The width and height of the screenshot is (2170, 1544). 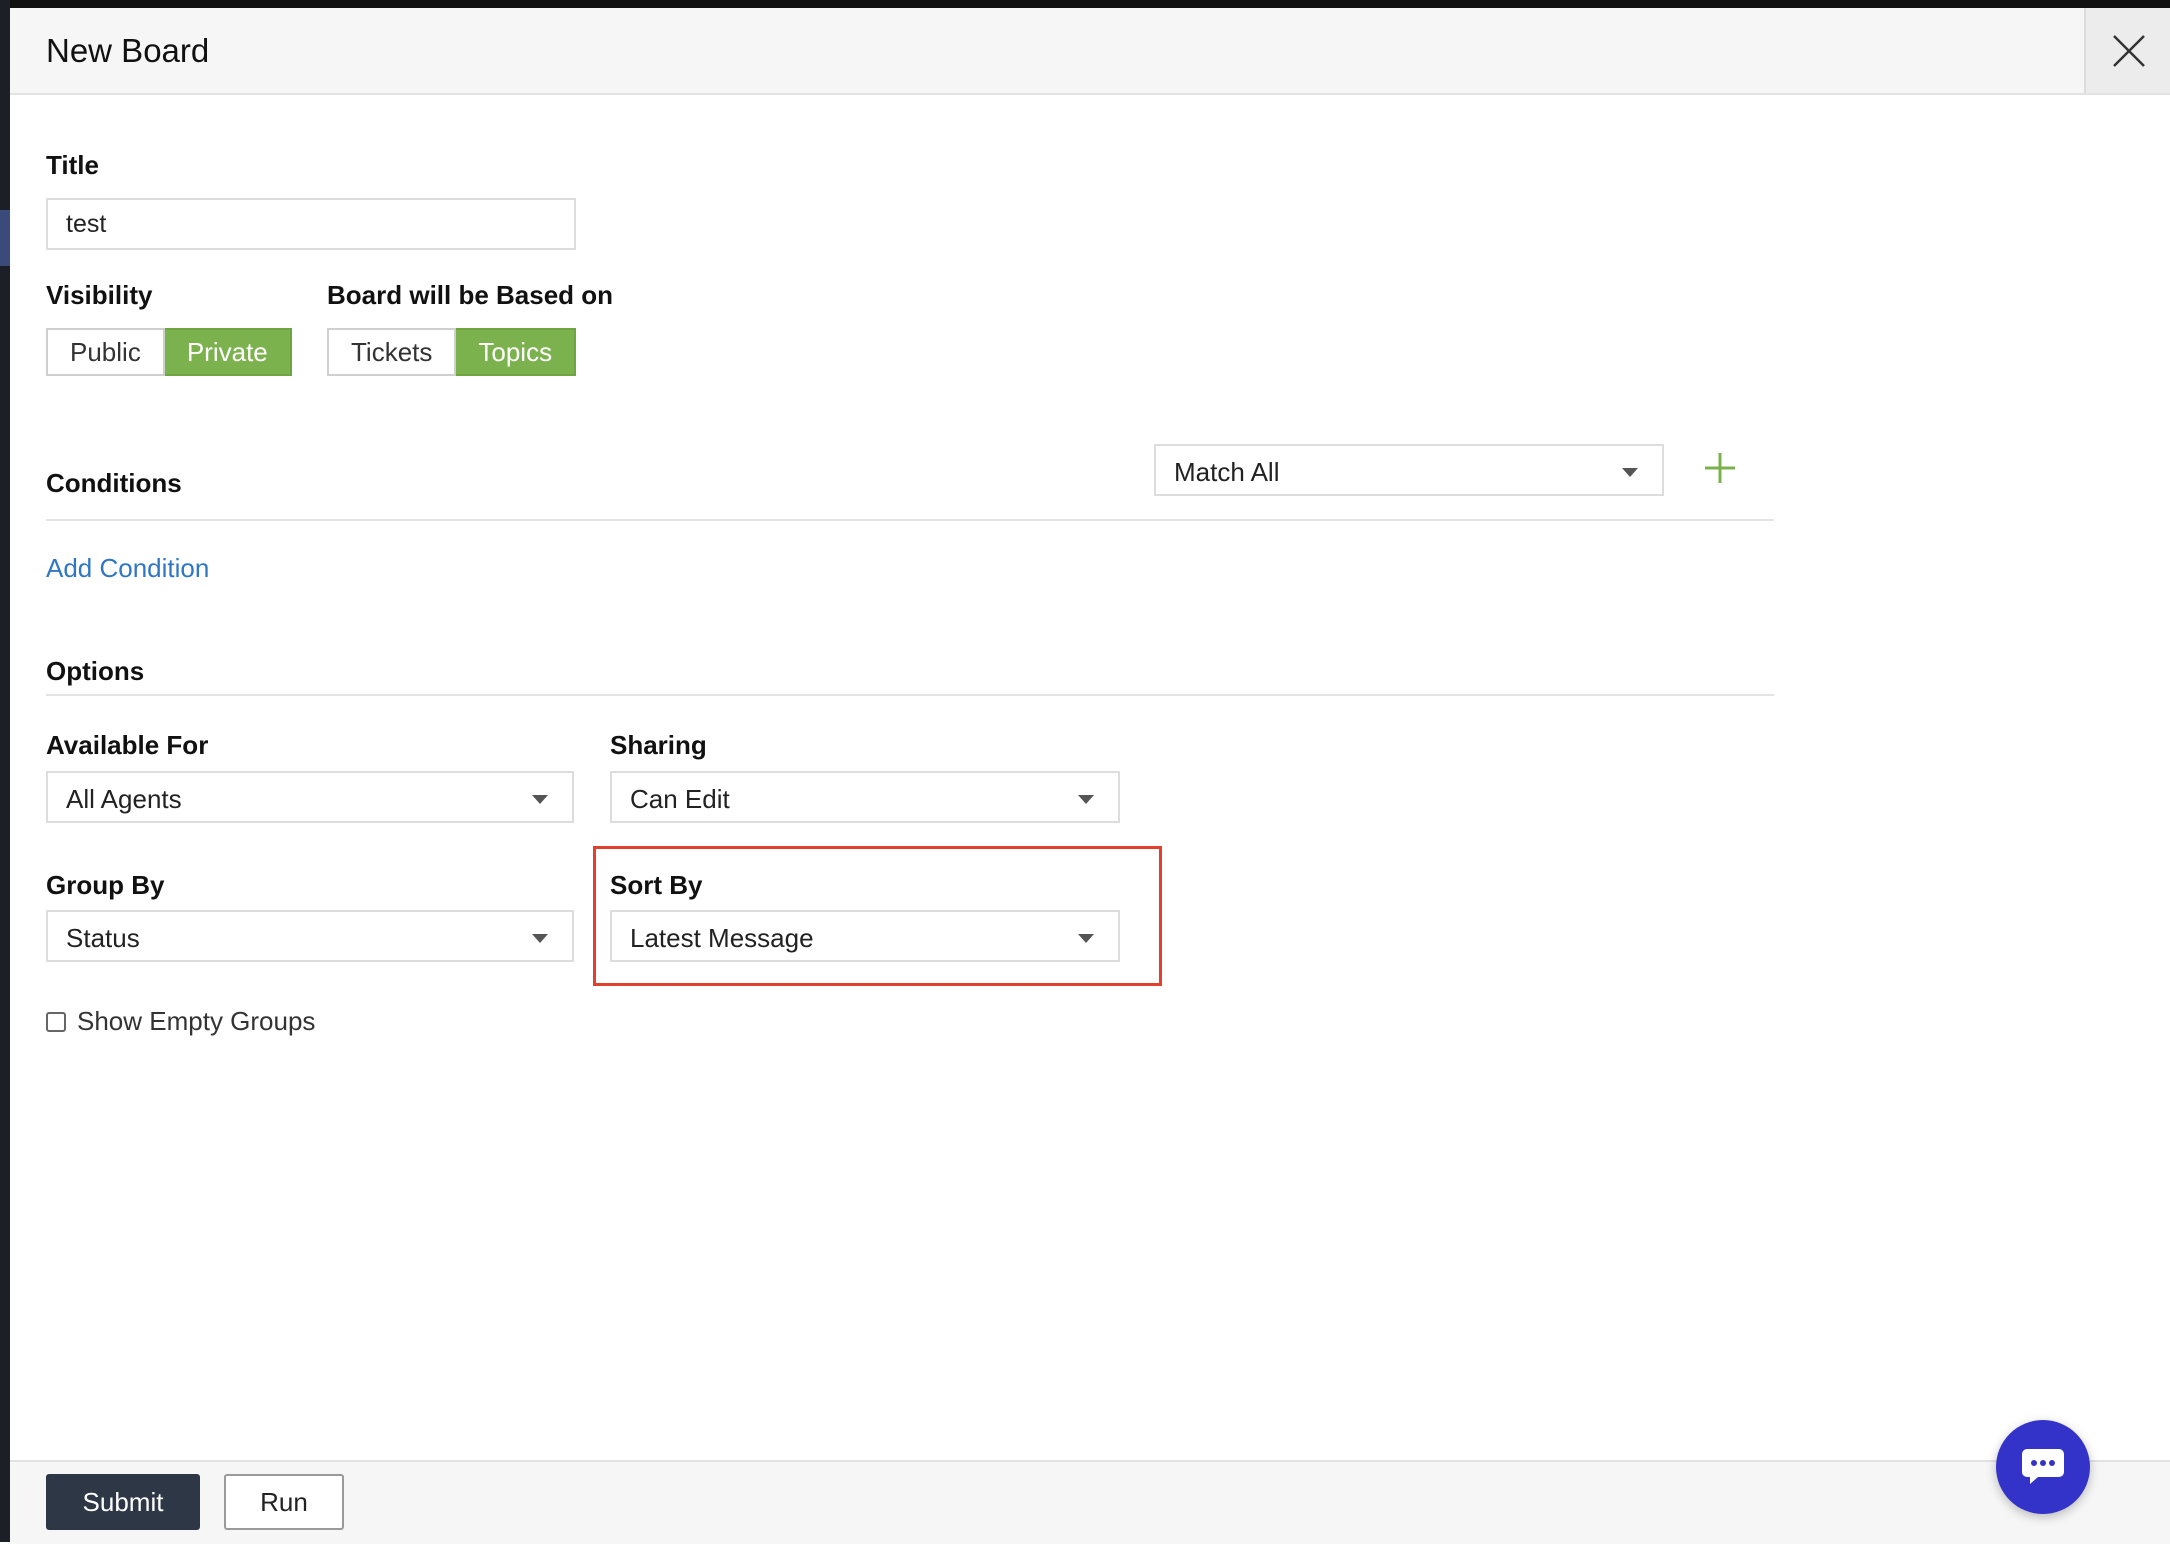 What do you see at coordinates (865, 797) in the screenshot?
I see `sharing-select: Can Edit` at bounding box center [865, 797].